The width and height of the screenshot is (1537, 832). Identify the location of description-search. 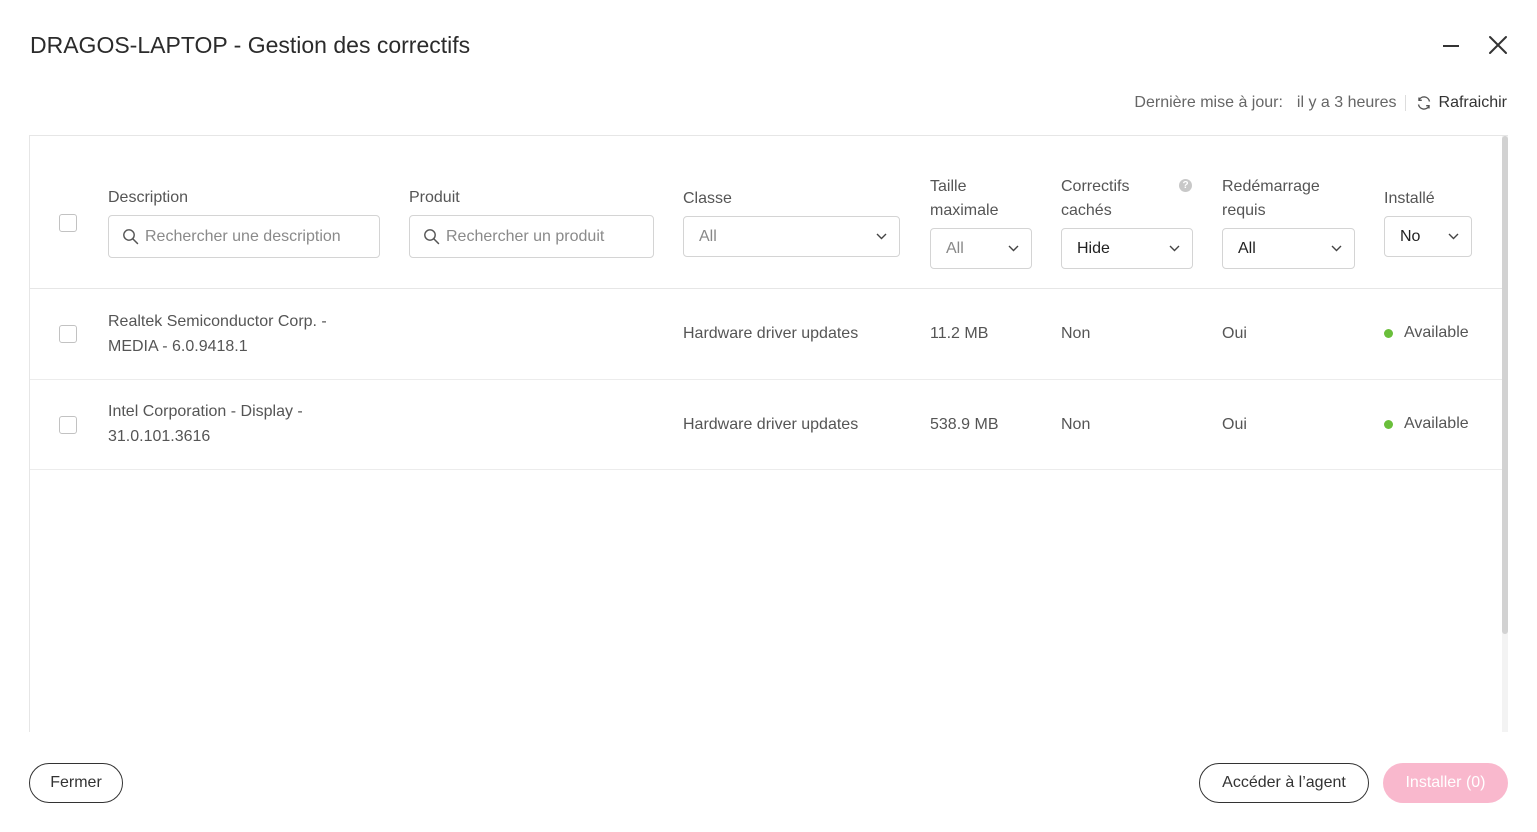
(244, 236).